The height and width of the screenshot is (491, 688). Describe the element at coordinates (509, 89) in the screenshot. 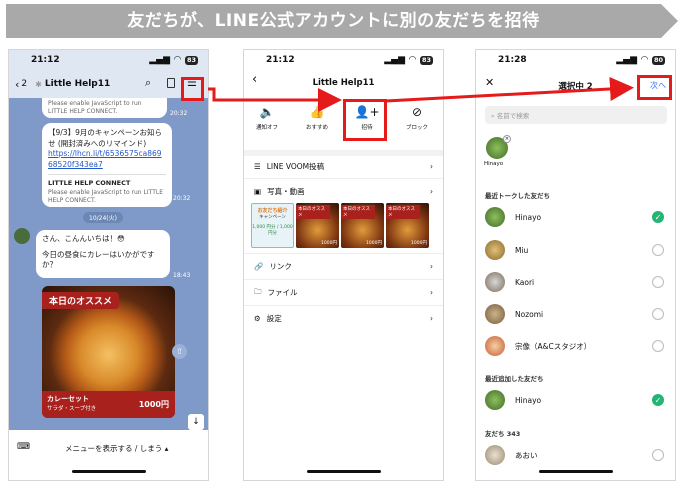

I see `arrow-invite-to-next` at that location.